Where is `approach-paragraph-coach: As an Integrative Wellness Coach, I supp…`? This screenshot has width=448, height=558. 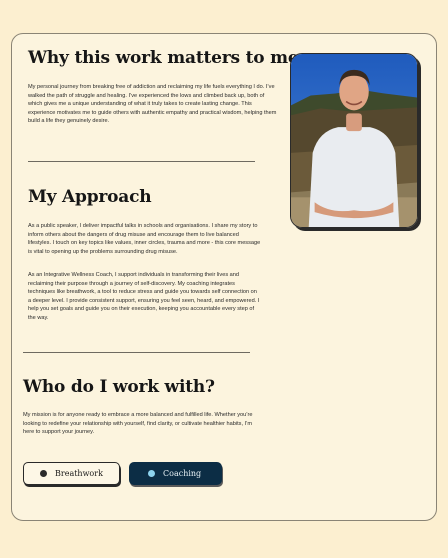 approach-paragraph-coach: As an Integrative Wellness Coach, I supp… is located at coordinates (144, 296).